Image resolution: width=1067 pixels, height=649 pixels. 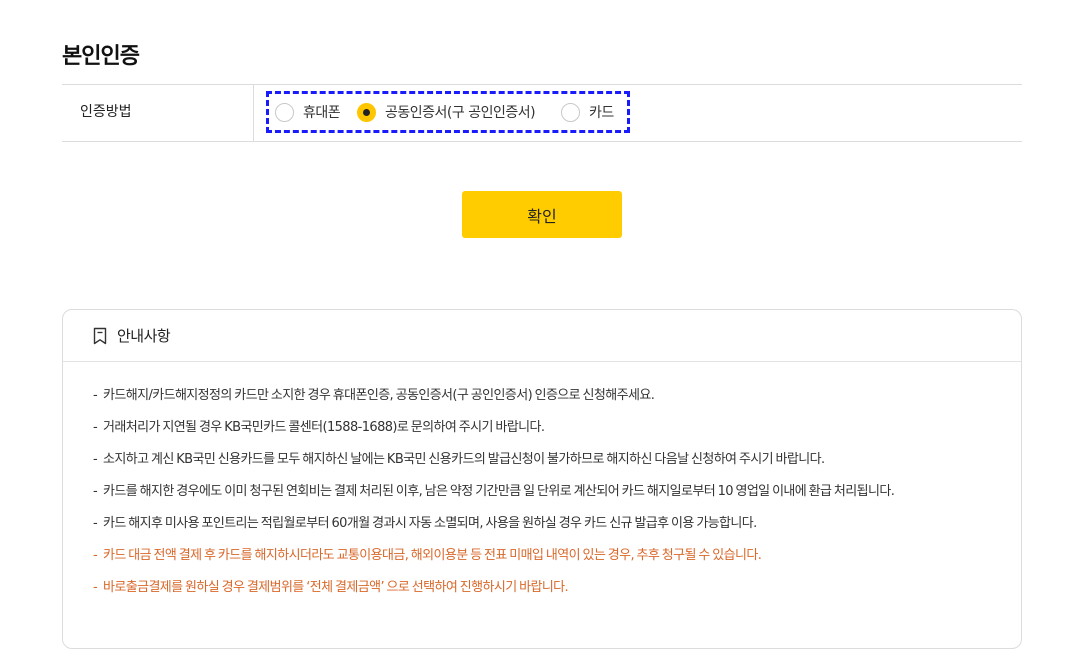 I want to click on page-title: 본인인증, so click(x=101, y=56).